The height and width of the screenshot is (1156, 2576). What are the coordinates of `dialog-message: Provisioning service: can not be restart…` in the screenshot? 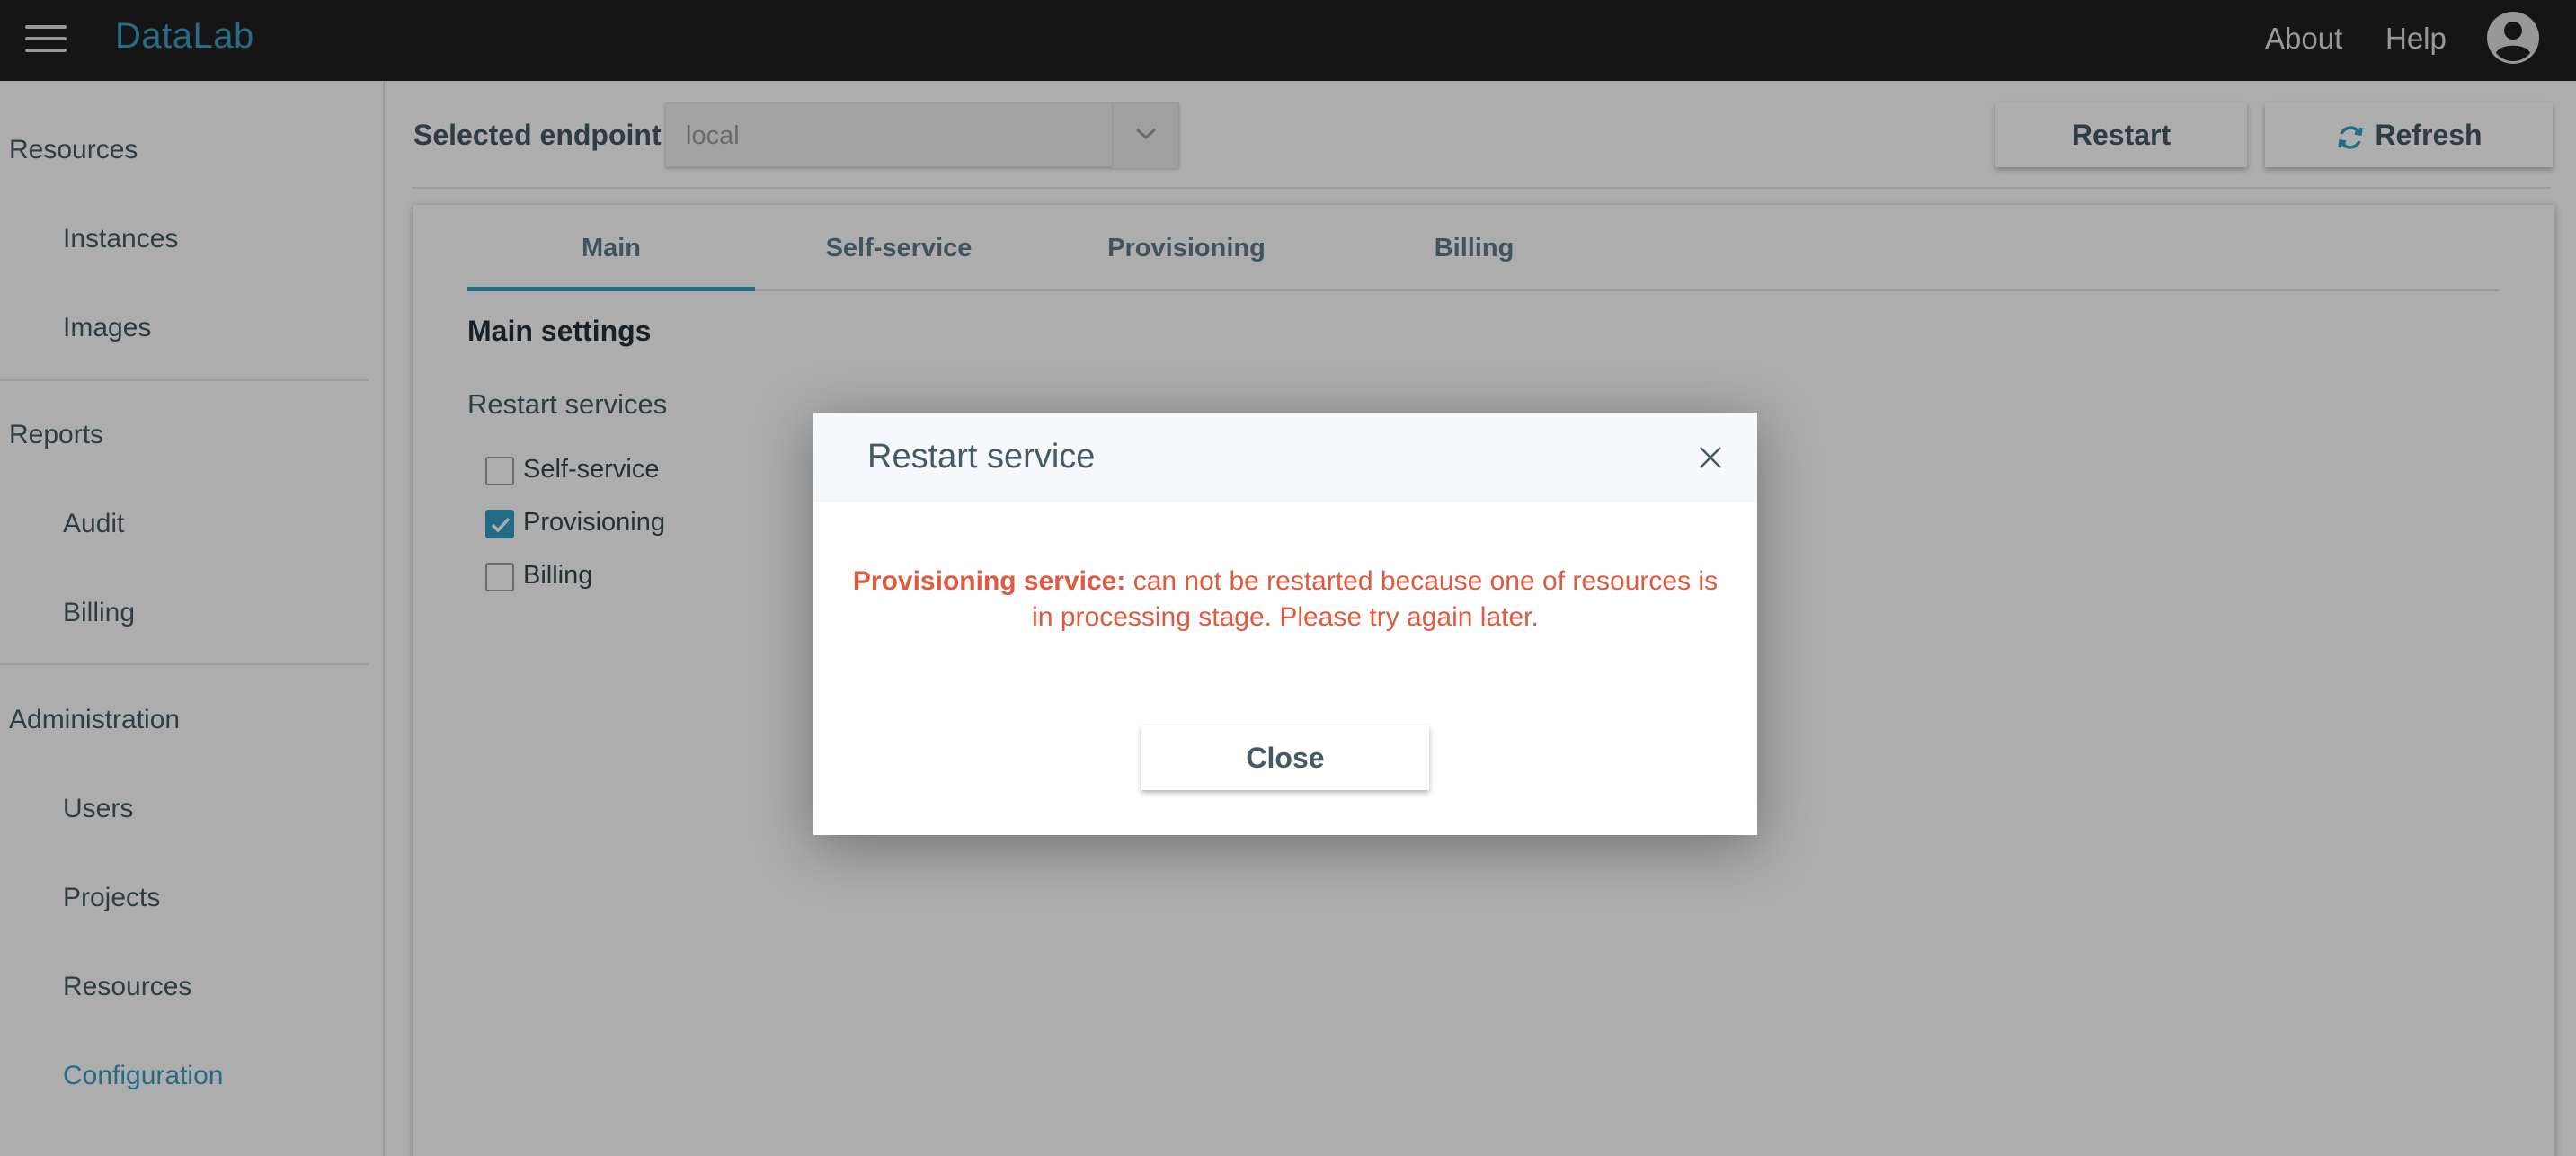 It's located at (1285, 600).